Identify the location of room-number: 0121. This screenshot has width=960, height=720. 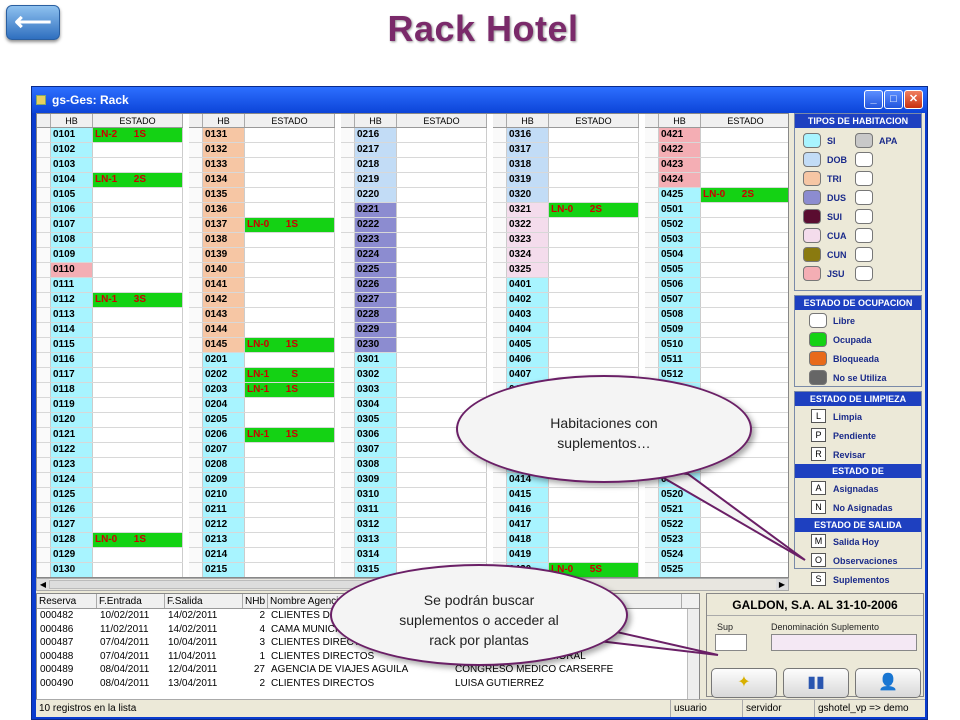
(72, 435).